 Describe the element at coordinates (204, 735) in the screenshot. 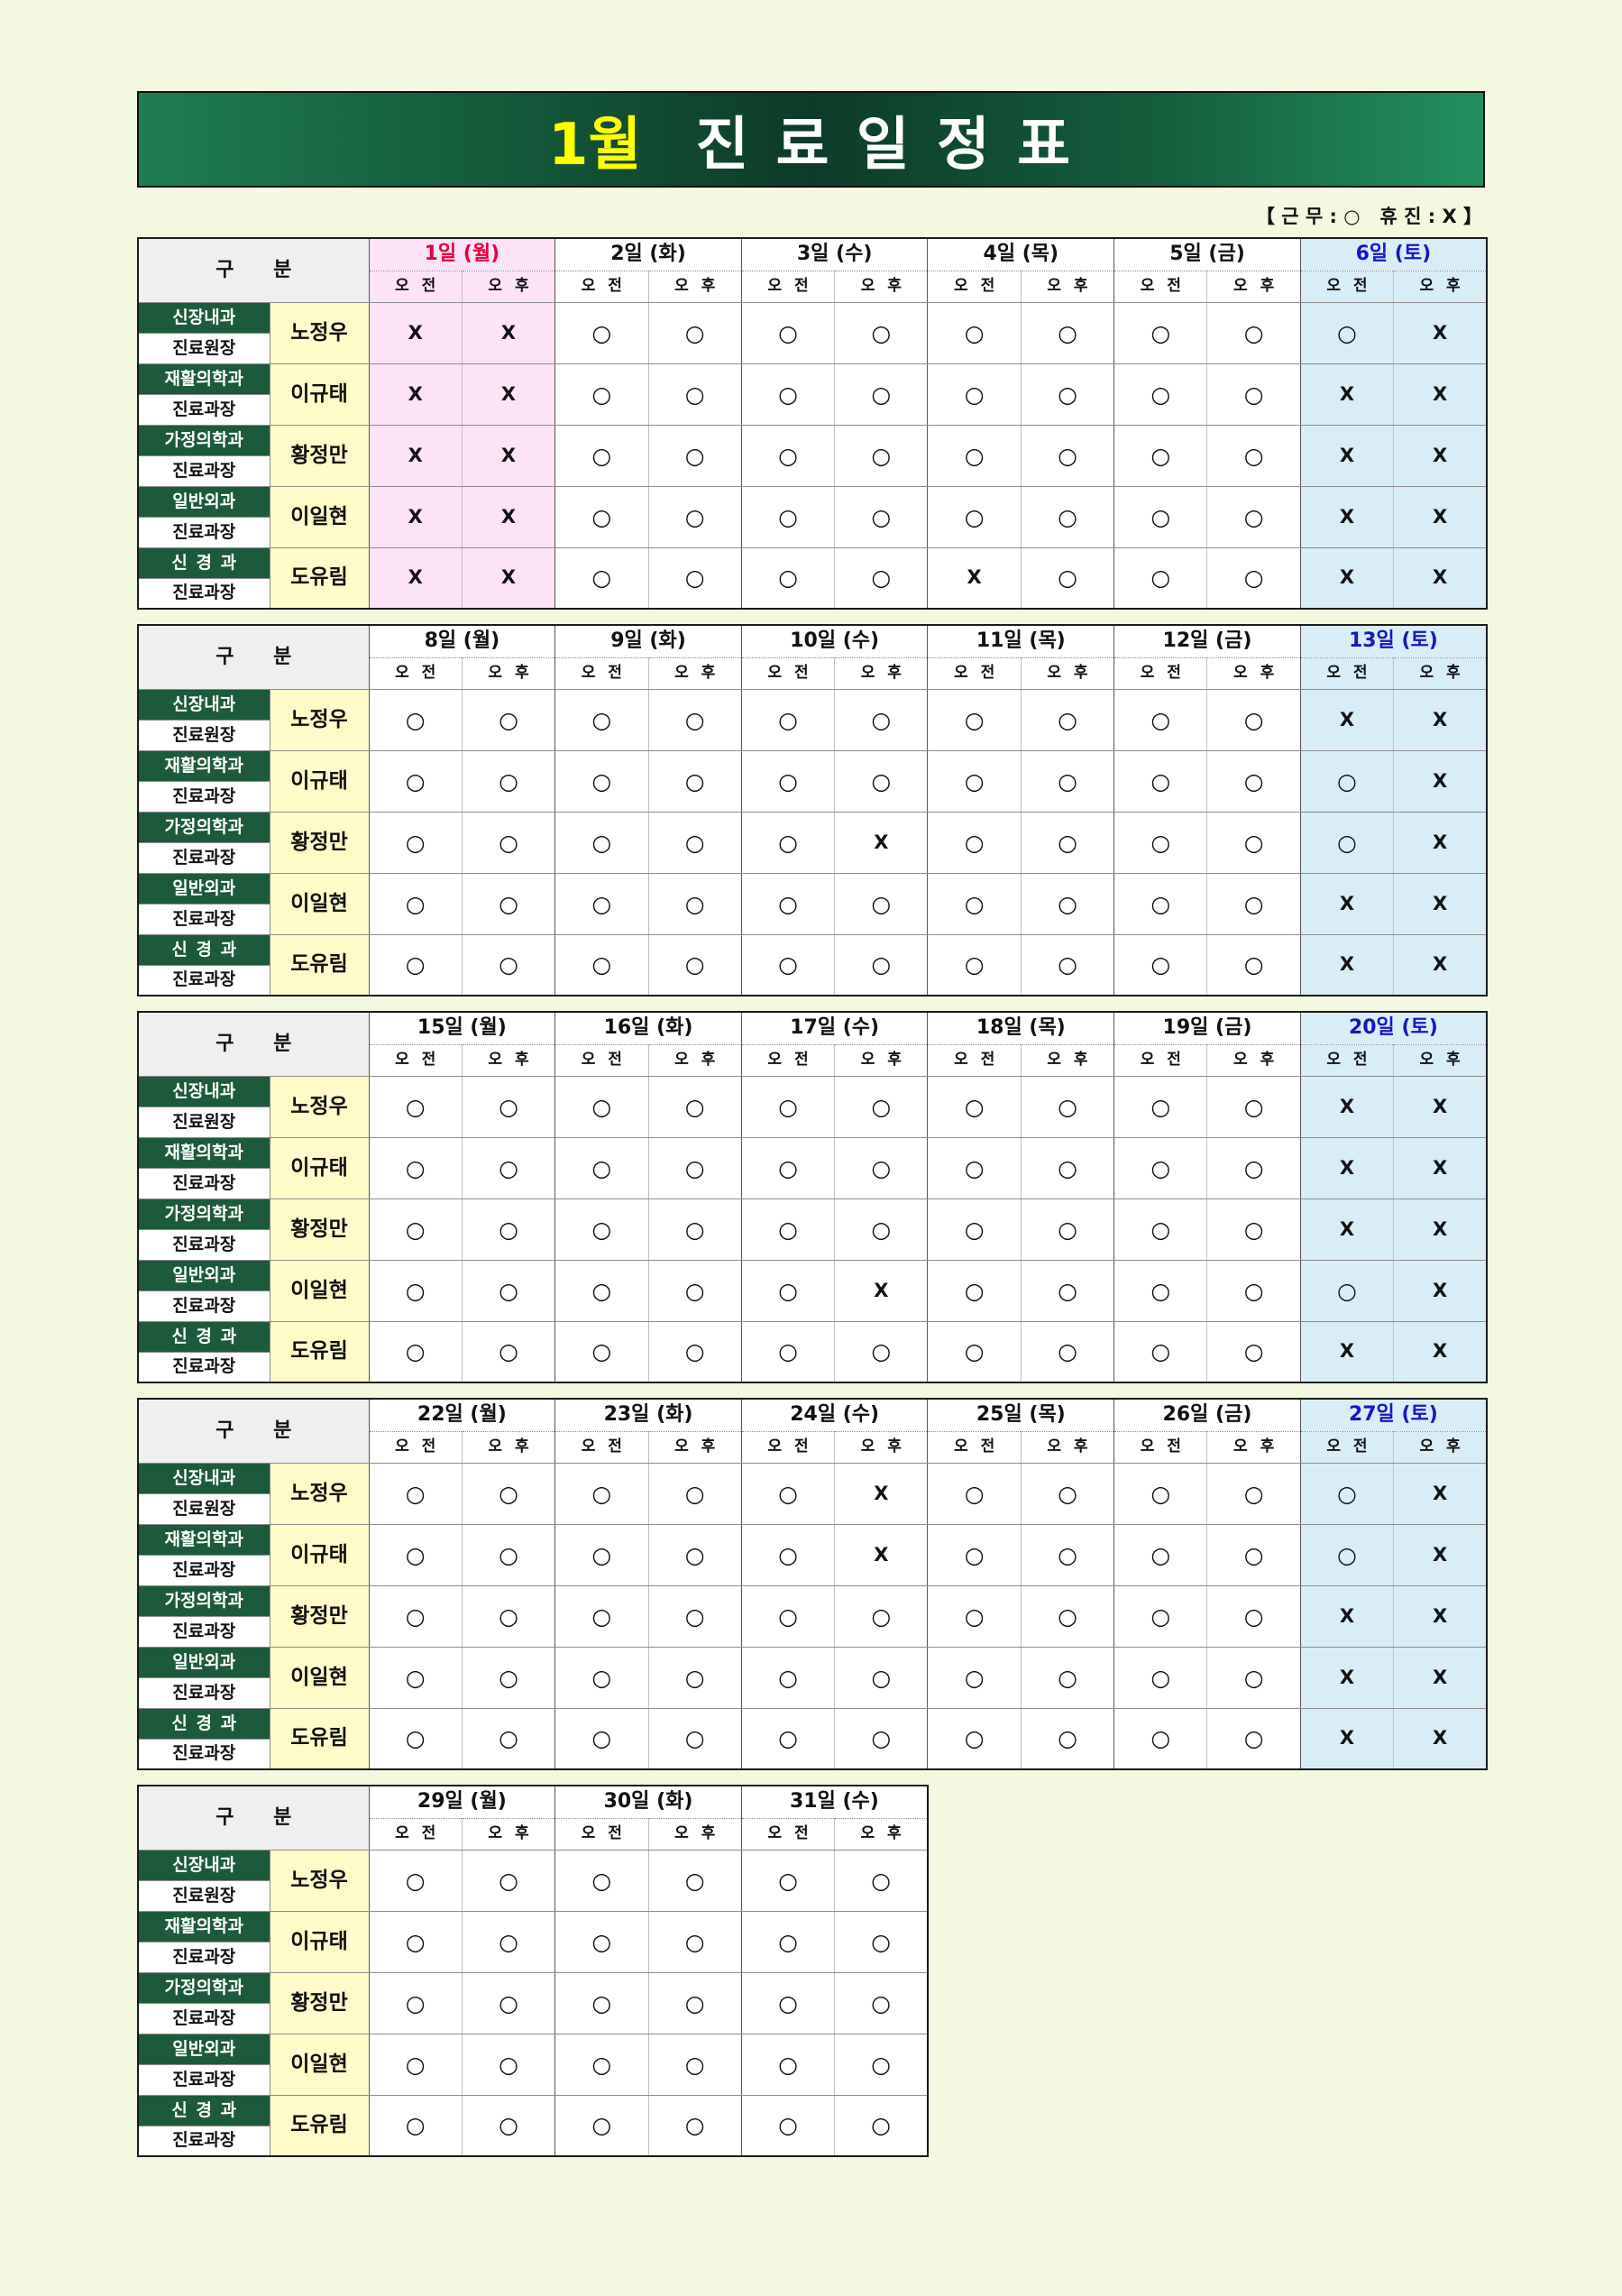

I see `position-label: 진료원장` at that location.